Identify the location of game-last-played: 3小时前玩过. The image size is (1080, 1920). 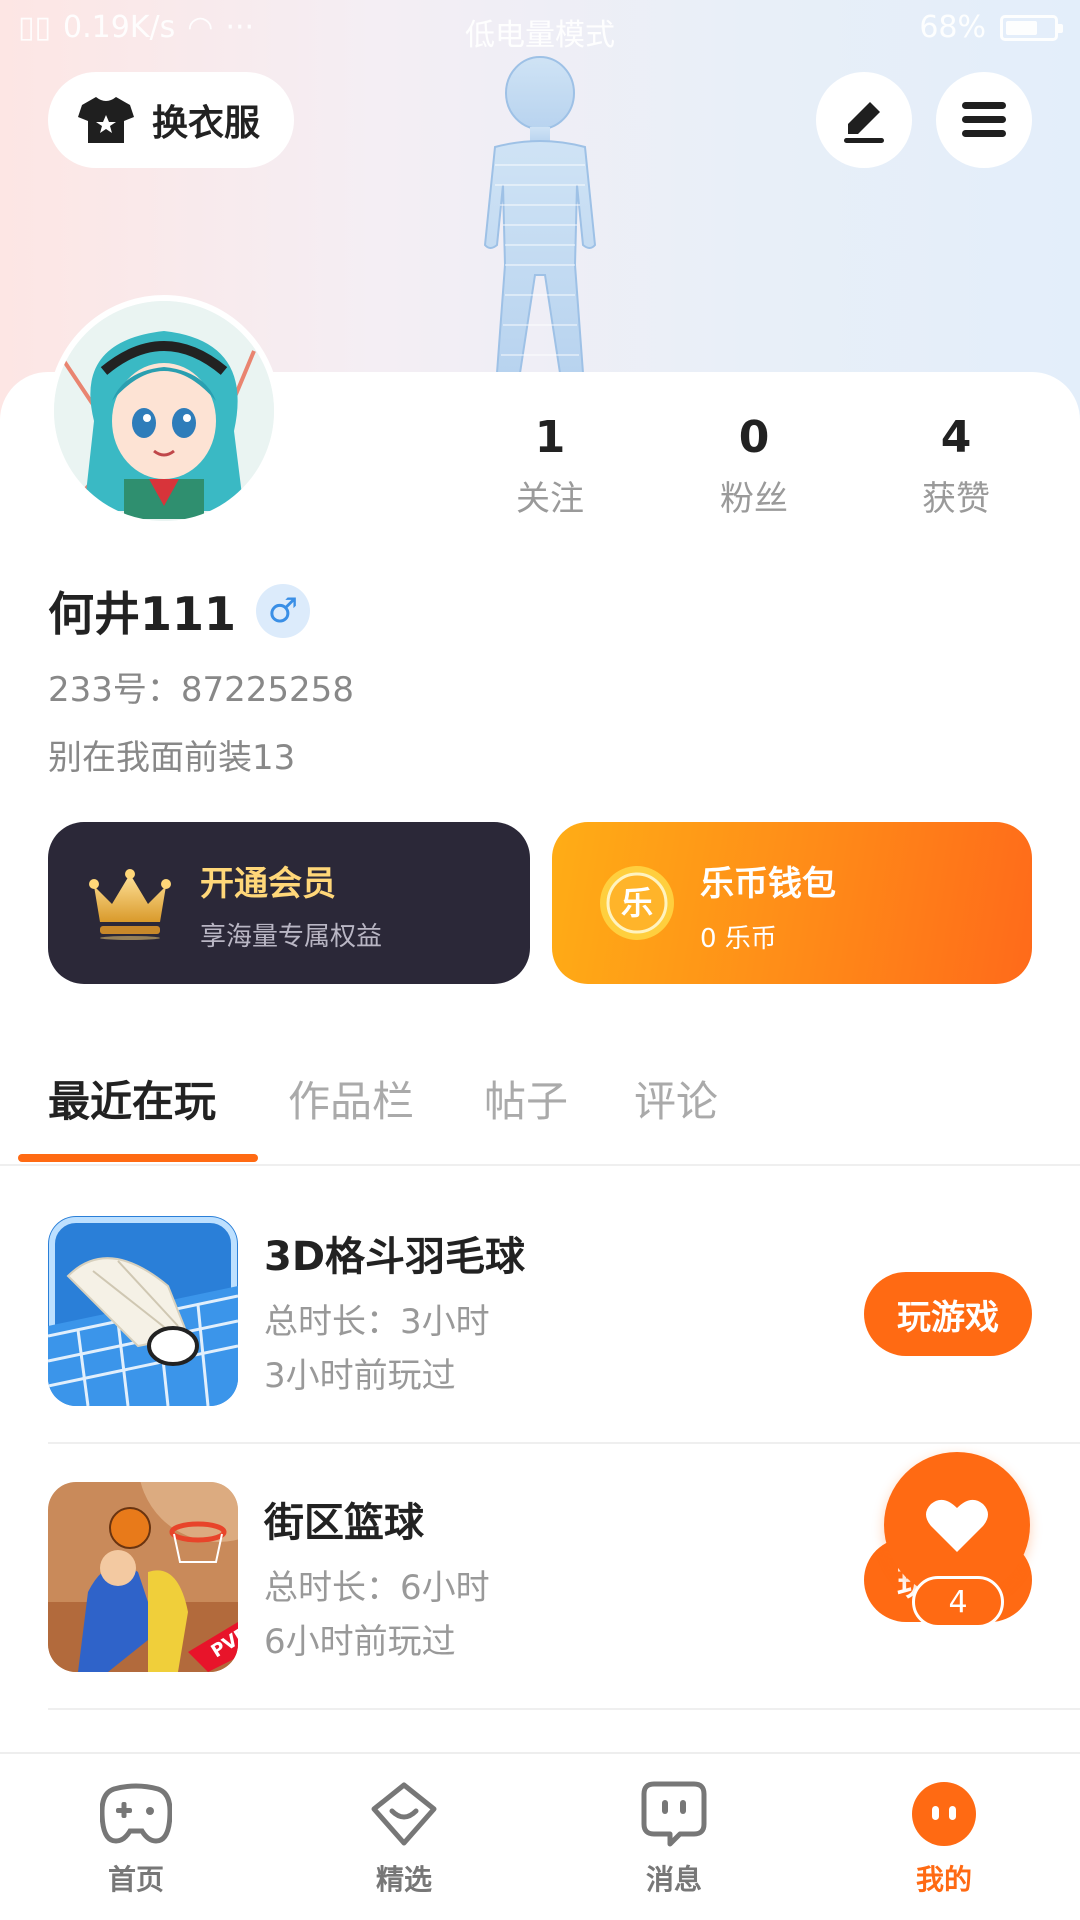
(360, 1376).